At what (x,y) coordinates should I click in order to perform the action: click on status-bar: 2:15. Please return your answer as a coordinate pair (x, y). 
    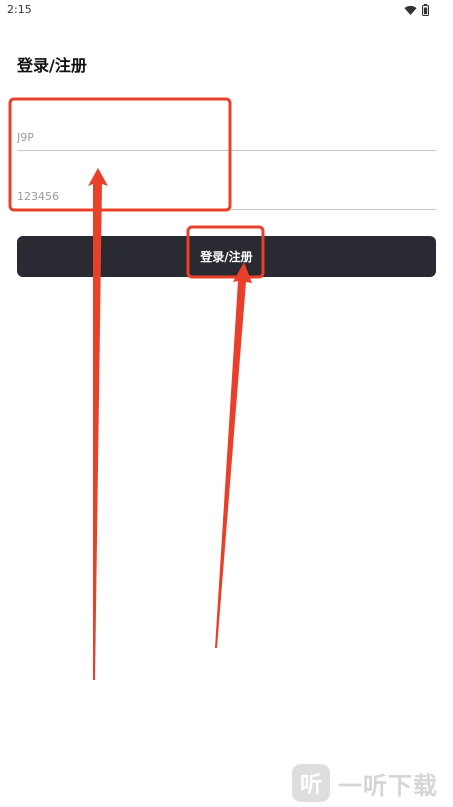
    Looking at the image, I should click on (226, 11).